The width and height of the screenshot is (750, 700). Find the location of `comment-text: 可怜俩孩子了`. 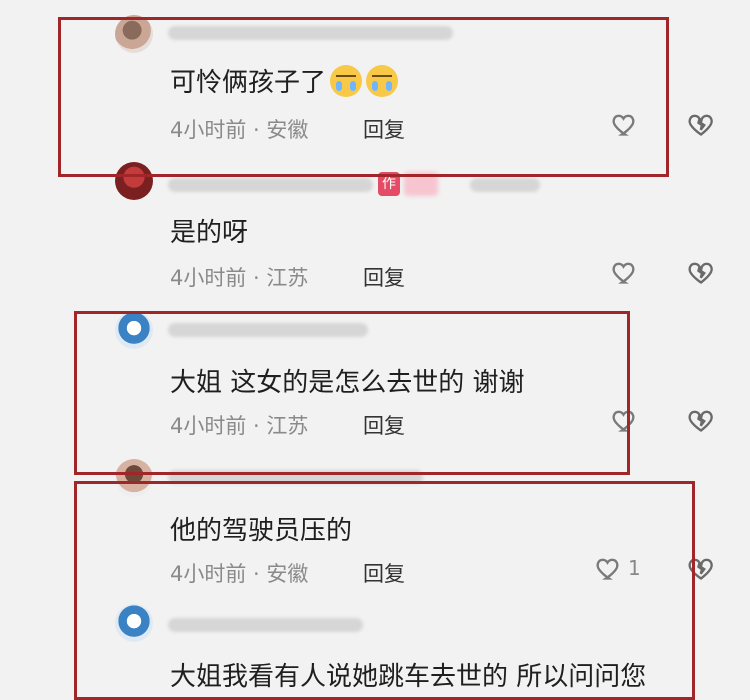

comment-text: 可怜俩孩子了 is located at coordinates (284, 80).